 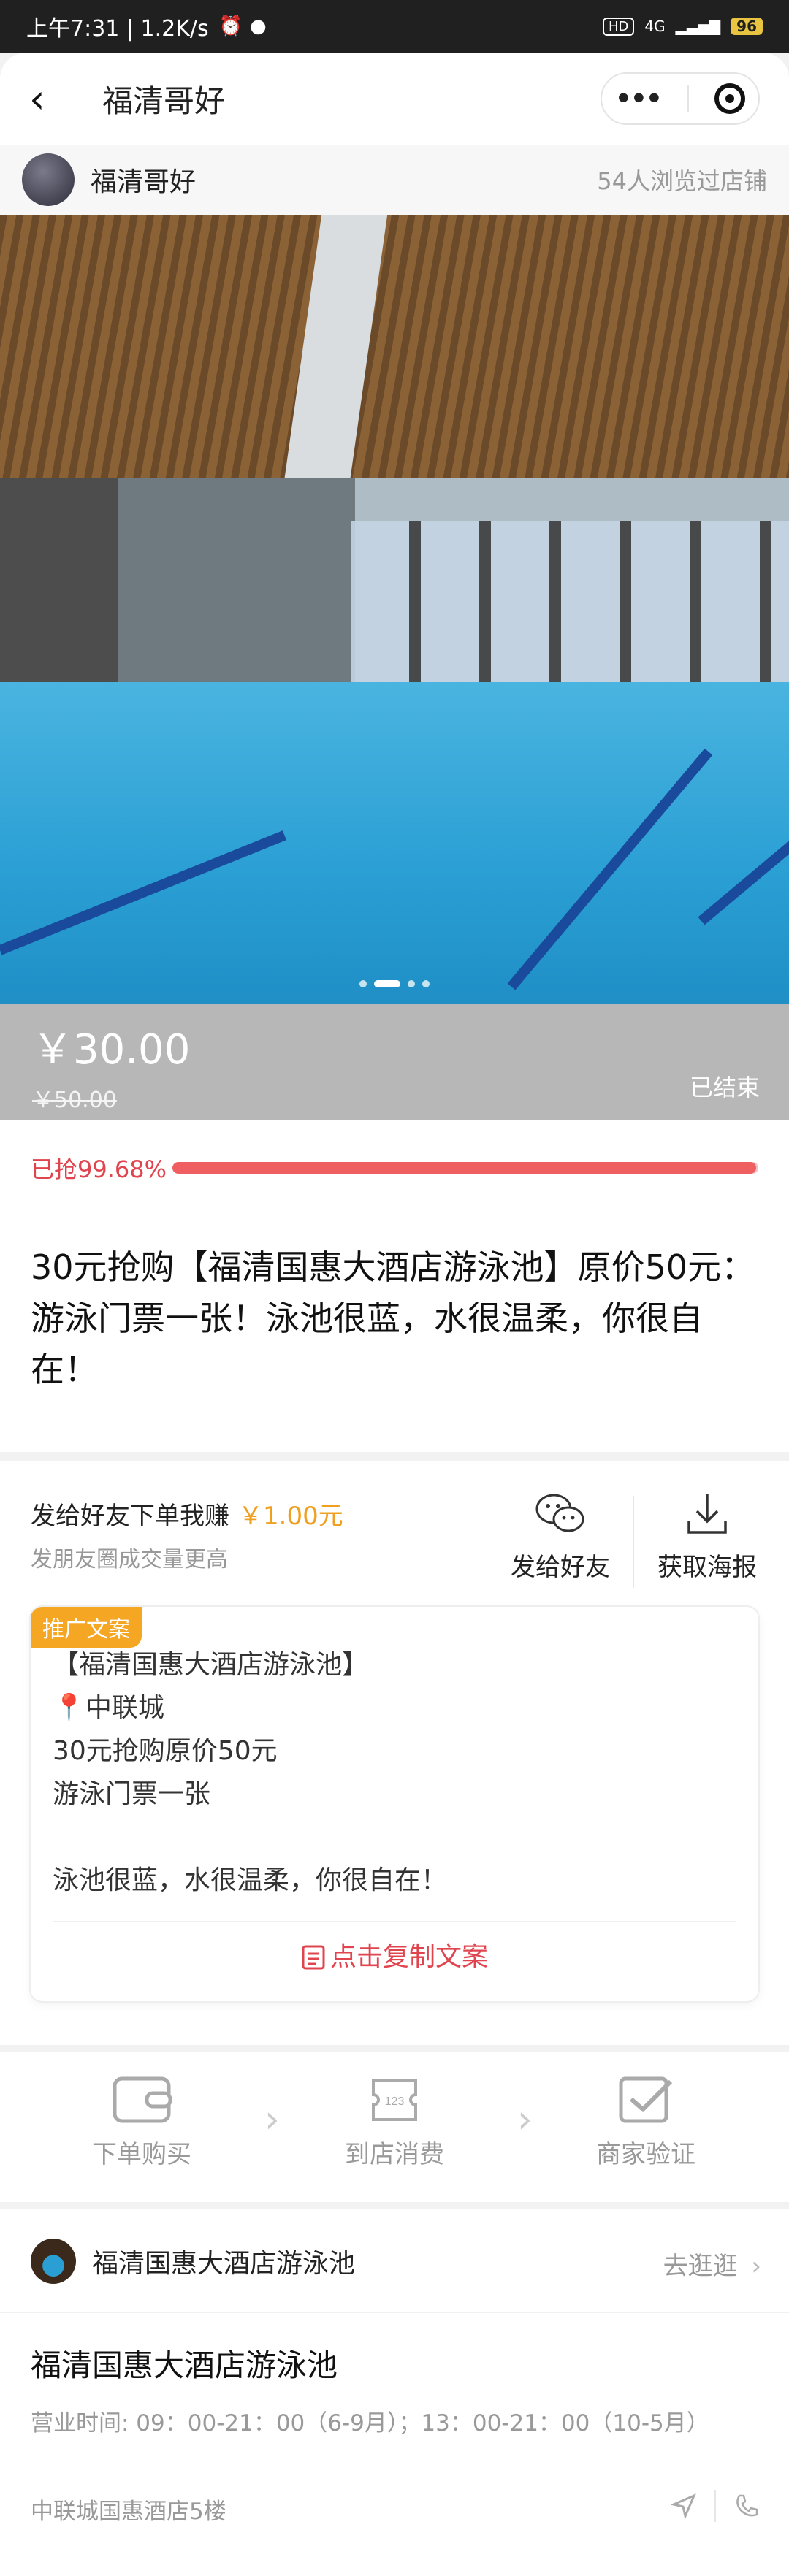 I want to click on flow-step-consume: 123 到店消费, so click(x=394, y=2122).